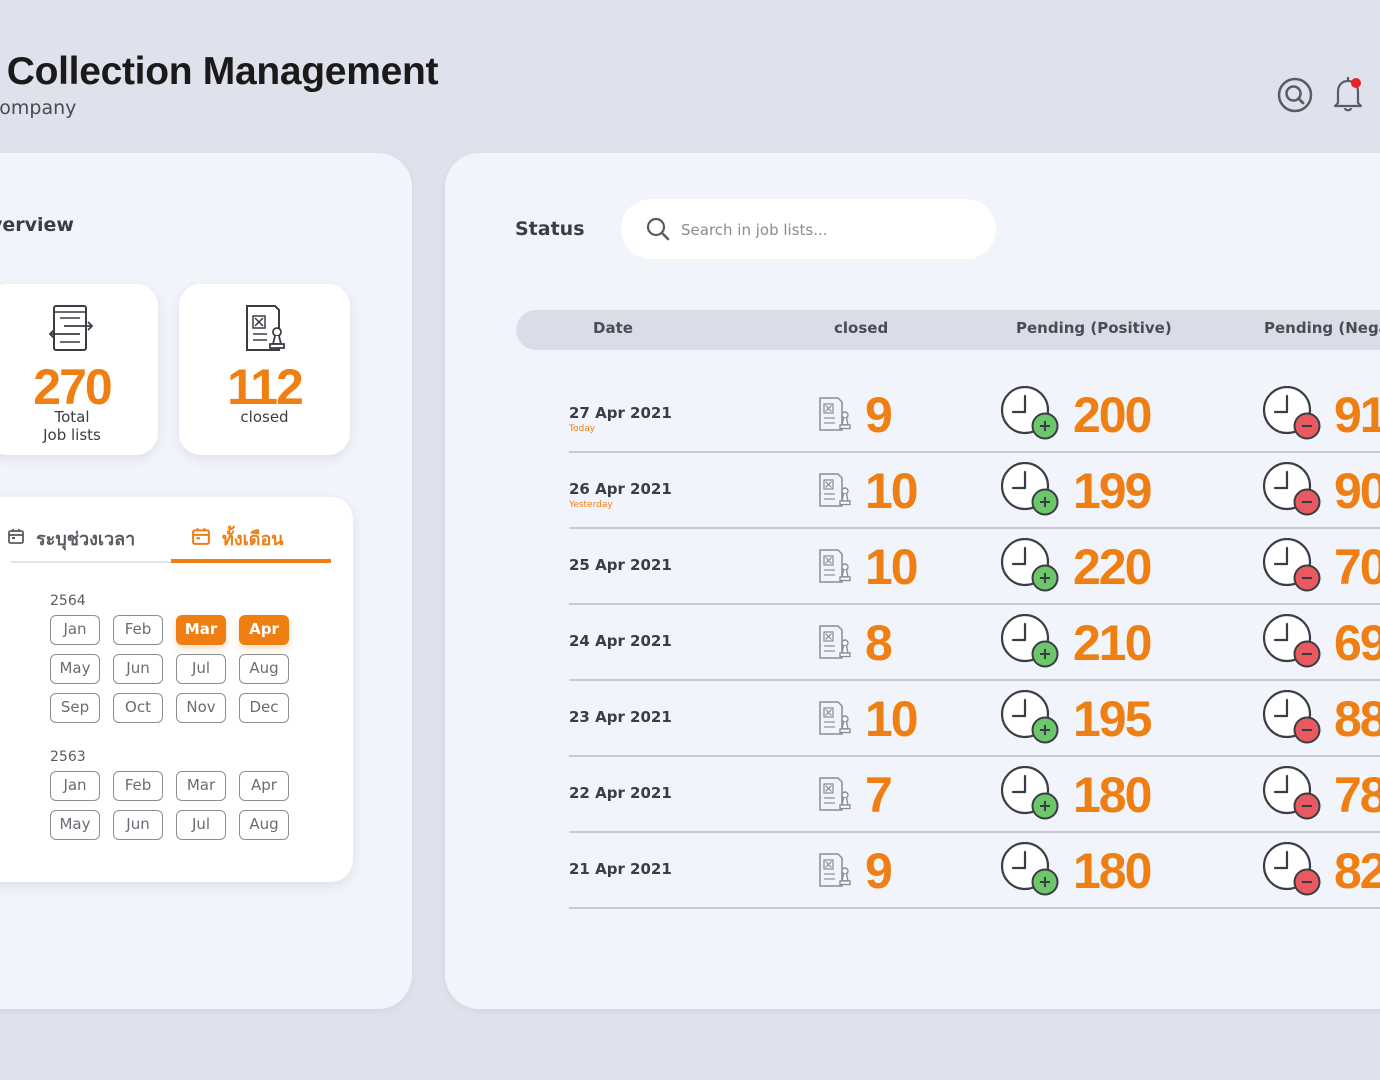 The width and height of the screenshot is (1380, 1080). Describe the element at coordinates (1357, 871) in the screenshot. I see `pending-negative-count: 82` at that location.